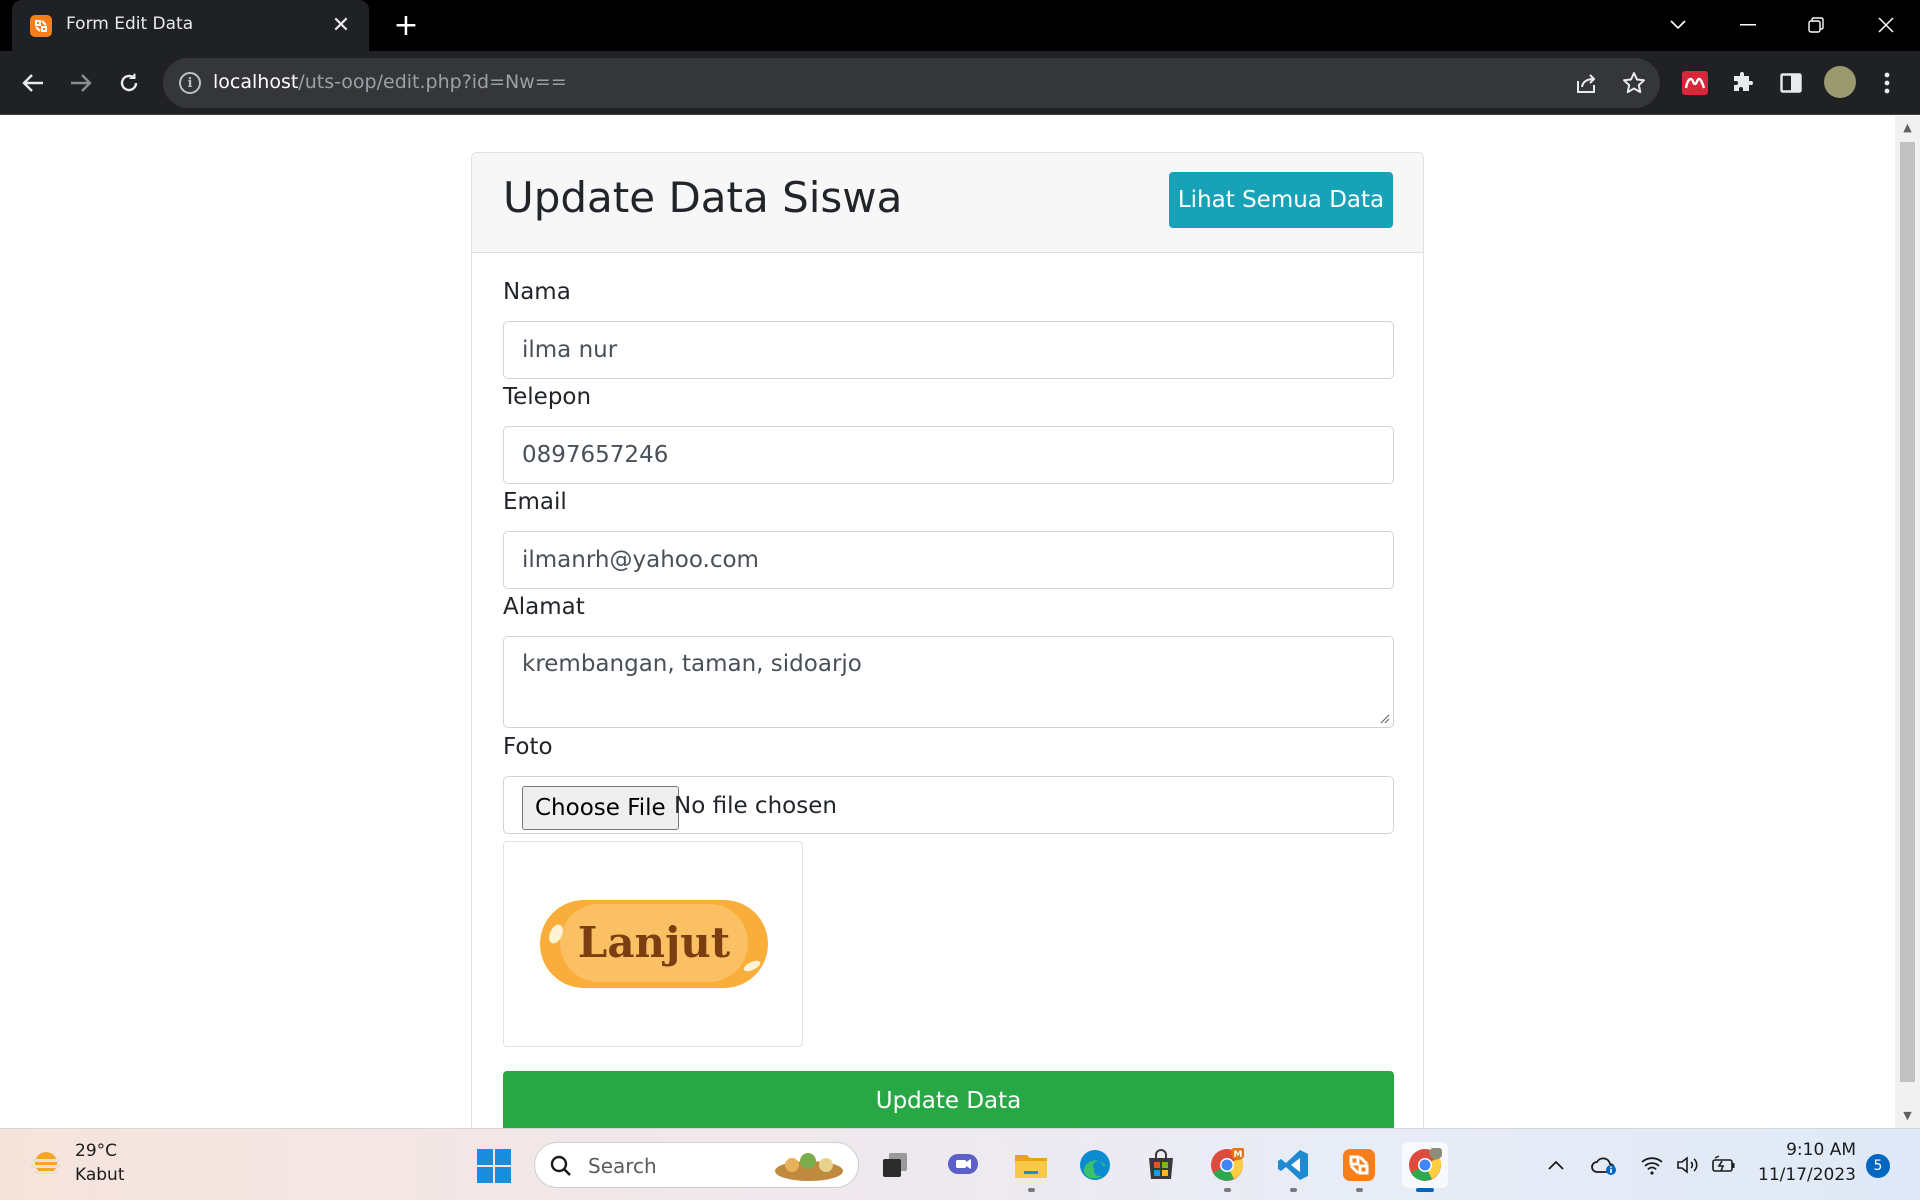 This screenshot has height=1200, width=1920. I want to click on edge-icon, so click(1095, 1165).